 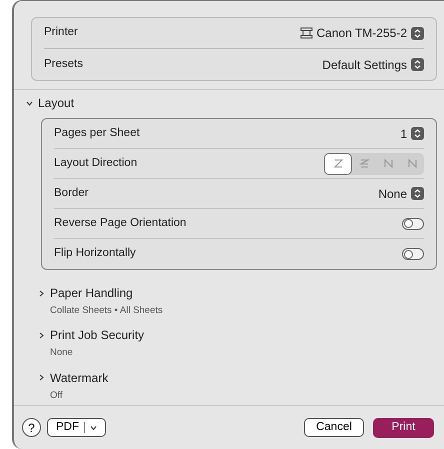 What do you see at coordinates (85, 293) in the screenshot?
I see `section-header: Paper Handling` at bounding box center [85, 293].